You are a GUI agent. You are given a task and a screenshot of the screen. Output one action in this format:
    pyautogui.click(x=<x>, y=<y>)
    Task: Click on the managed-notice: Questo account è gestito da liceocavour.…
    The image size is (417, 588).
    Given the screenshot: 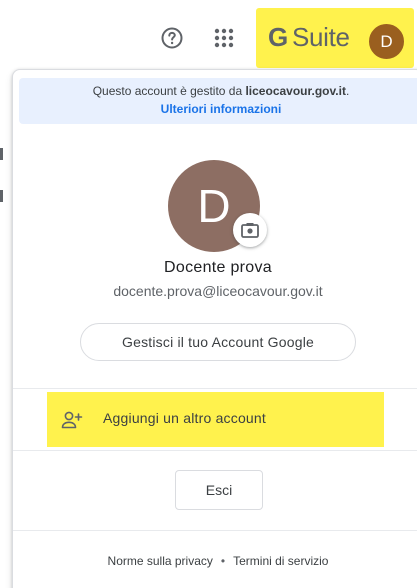 What is the action you would take?
    pyautogui.click(x=218, y=91)
    